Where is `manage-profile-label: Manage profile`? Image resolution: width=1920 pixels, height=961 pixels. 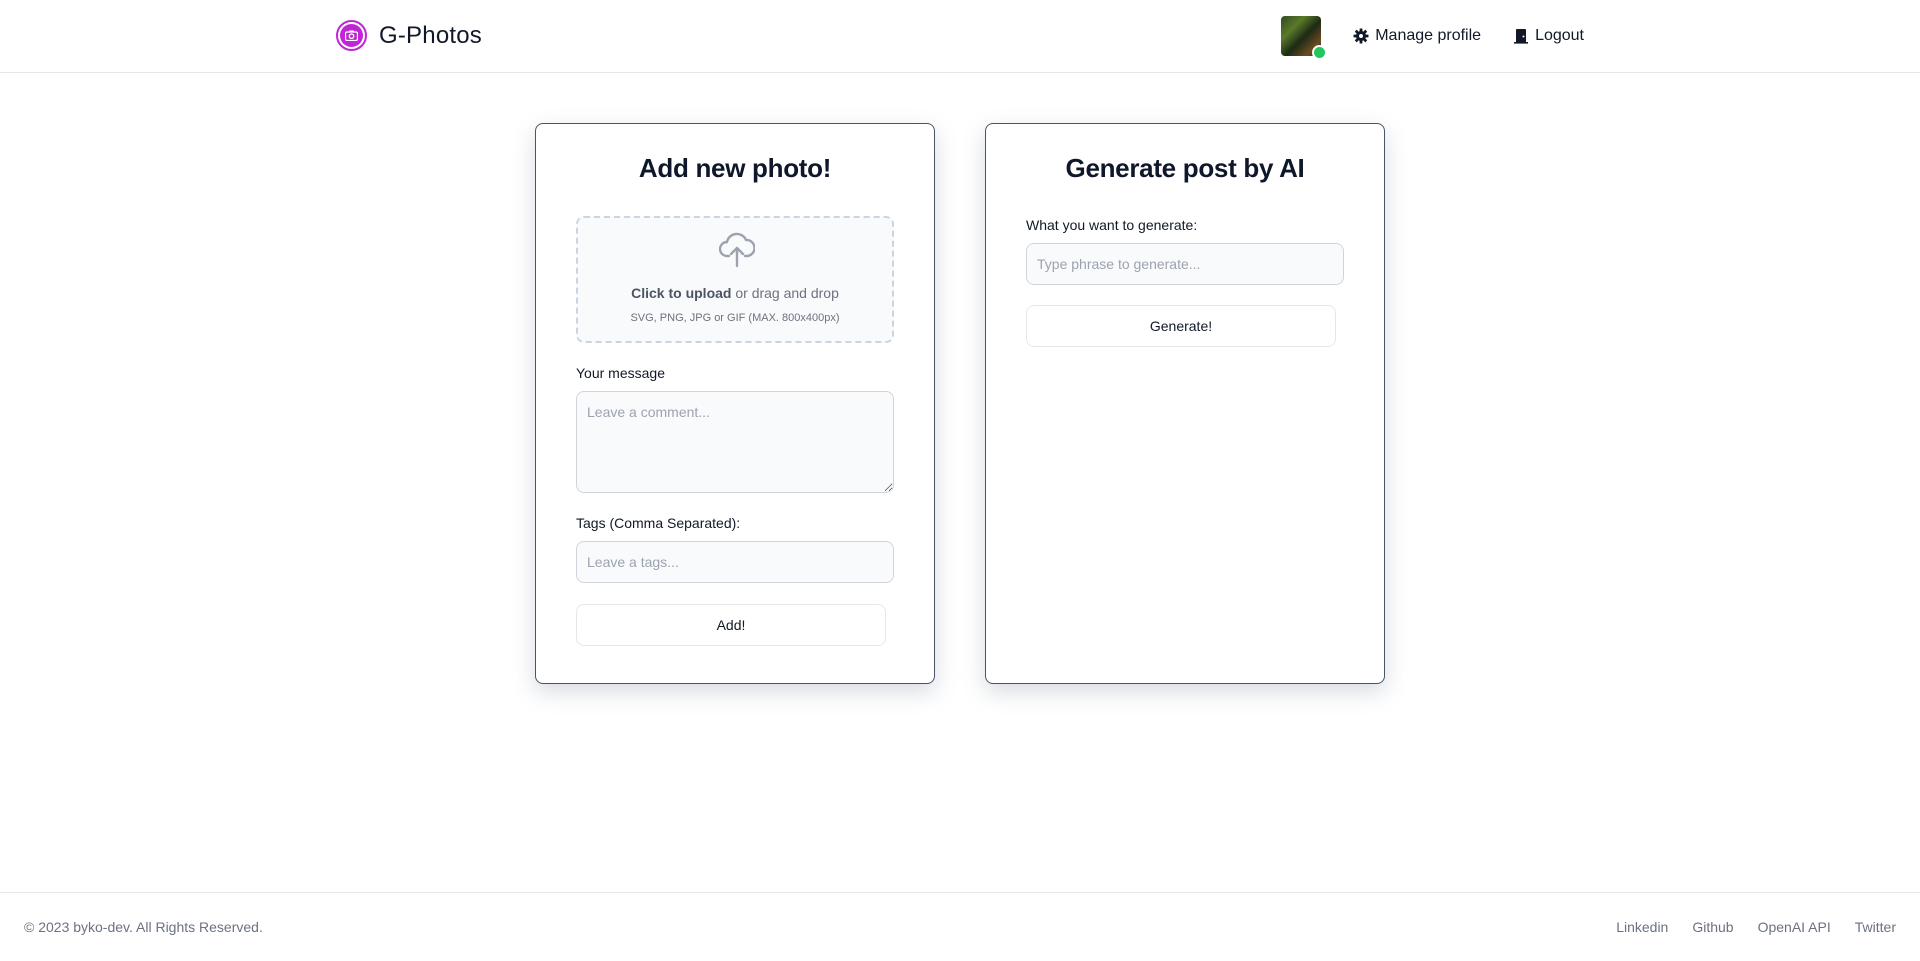
manage-profile-label: Manage profile is located at coordinates (1428, 35).